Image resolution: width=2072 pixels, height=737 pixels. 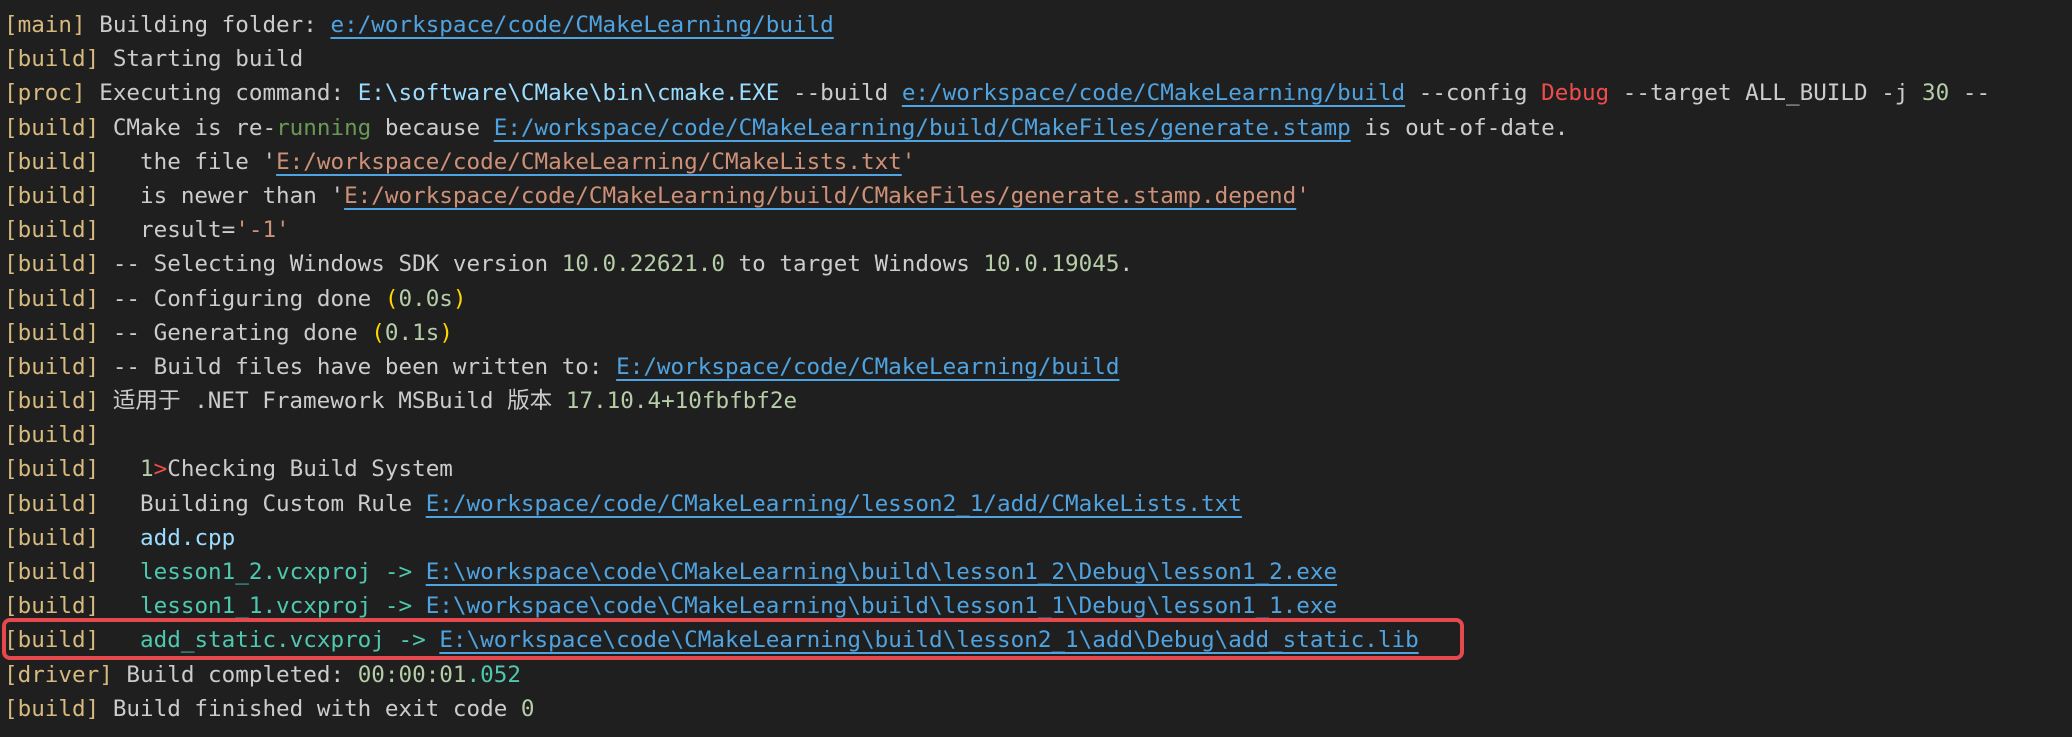 I want to click on log-text: the file ', so click(x=188, y=161).